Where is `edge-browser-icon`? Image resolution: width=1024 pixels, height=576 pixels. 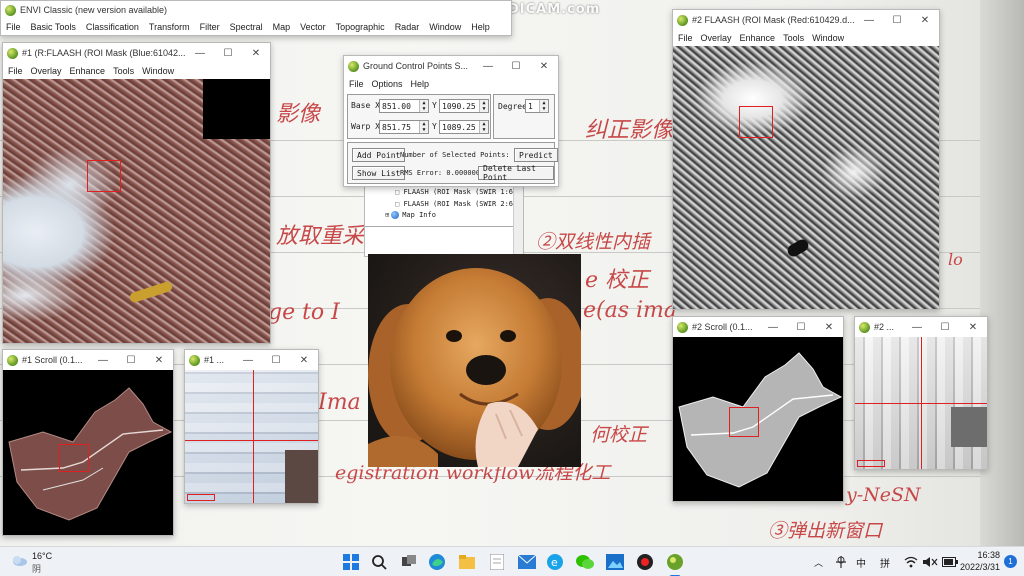 edge-browser-icon is located at coordinates (437, 562).